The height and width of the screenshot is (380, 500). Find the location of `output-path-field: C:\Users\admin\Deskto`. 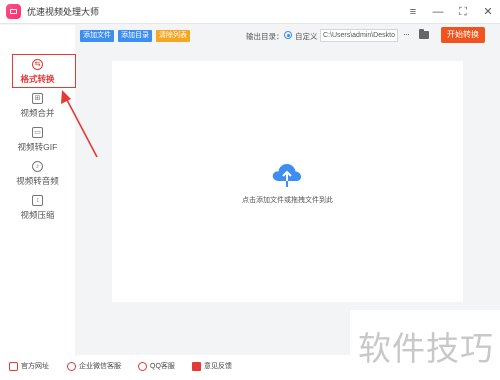

output-path-field: C:\Users\admin\Deskto is located at coordinates (359, 35).